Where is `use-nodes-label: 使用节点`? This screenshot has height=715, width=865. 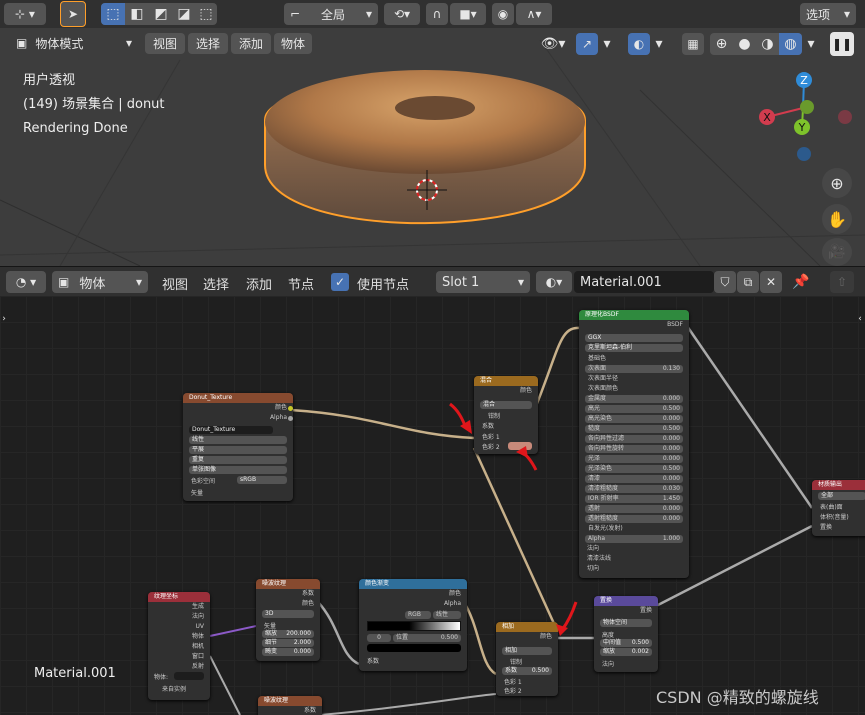
use-nodes-label: 使用节点 is located at coordinates (383, 285).